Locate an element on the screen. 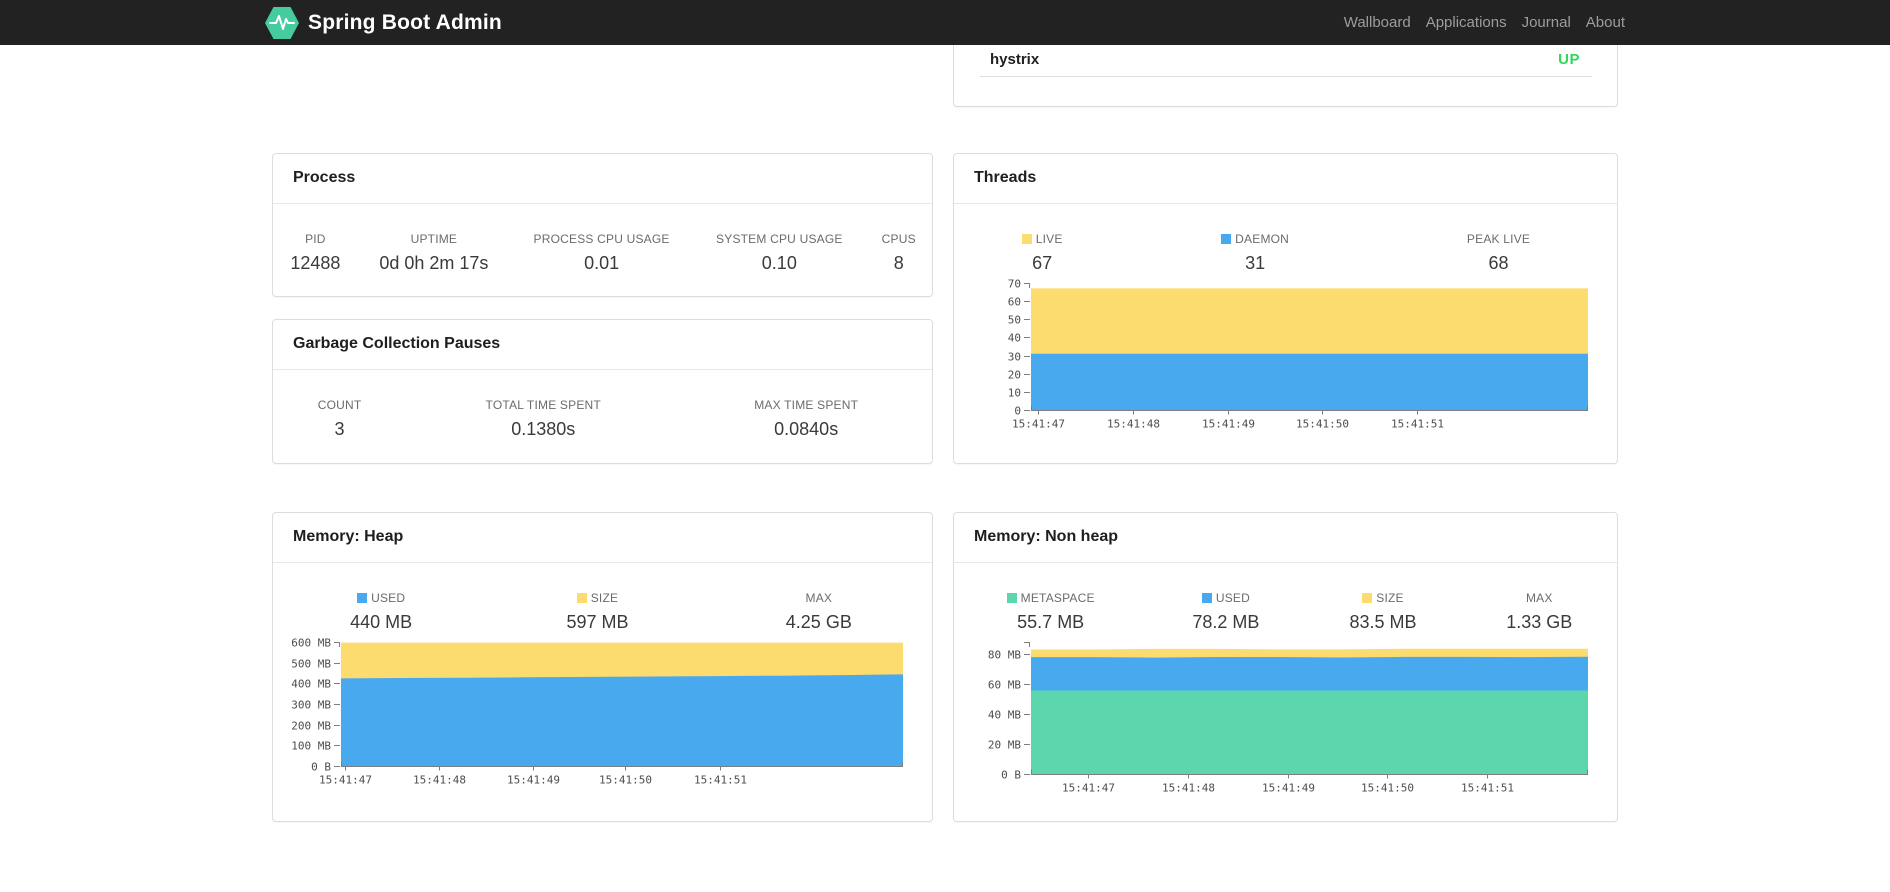 The width and height of the screenshot is (1890, 892). metric-label: DAEMON is located at coordinates (1255, 239).